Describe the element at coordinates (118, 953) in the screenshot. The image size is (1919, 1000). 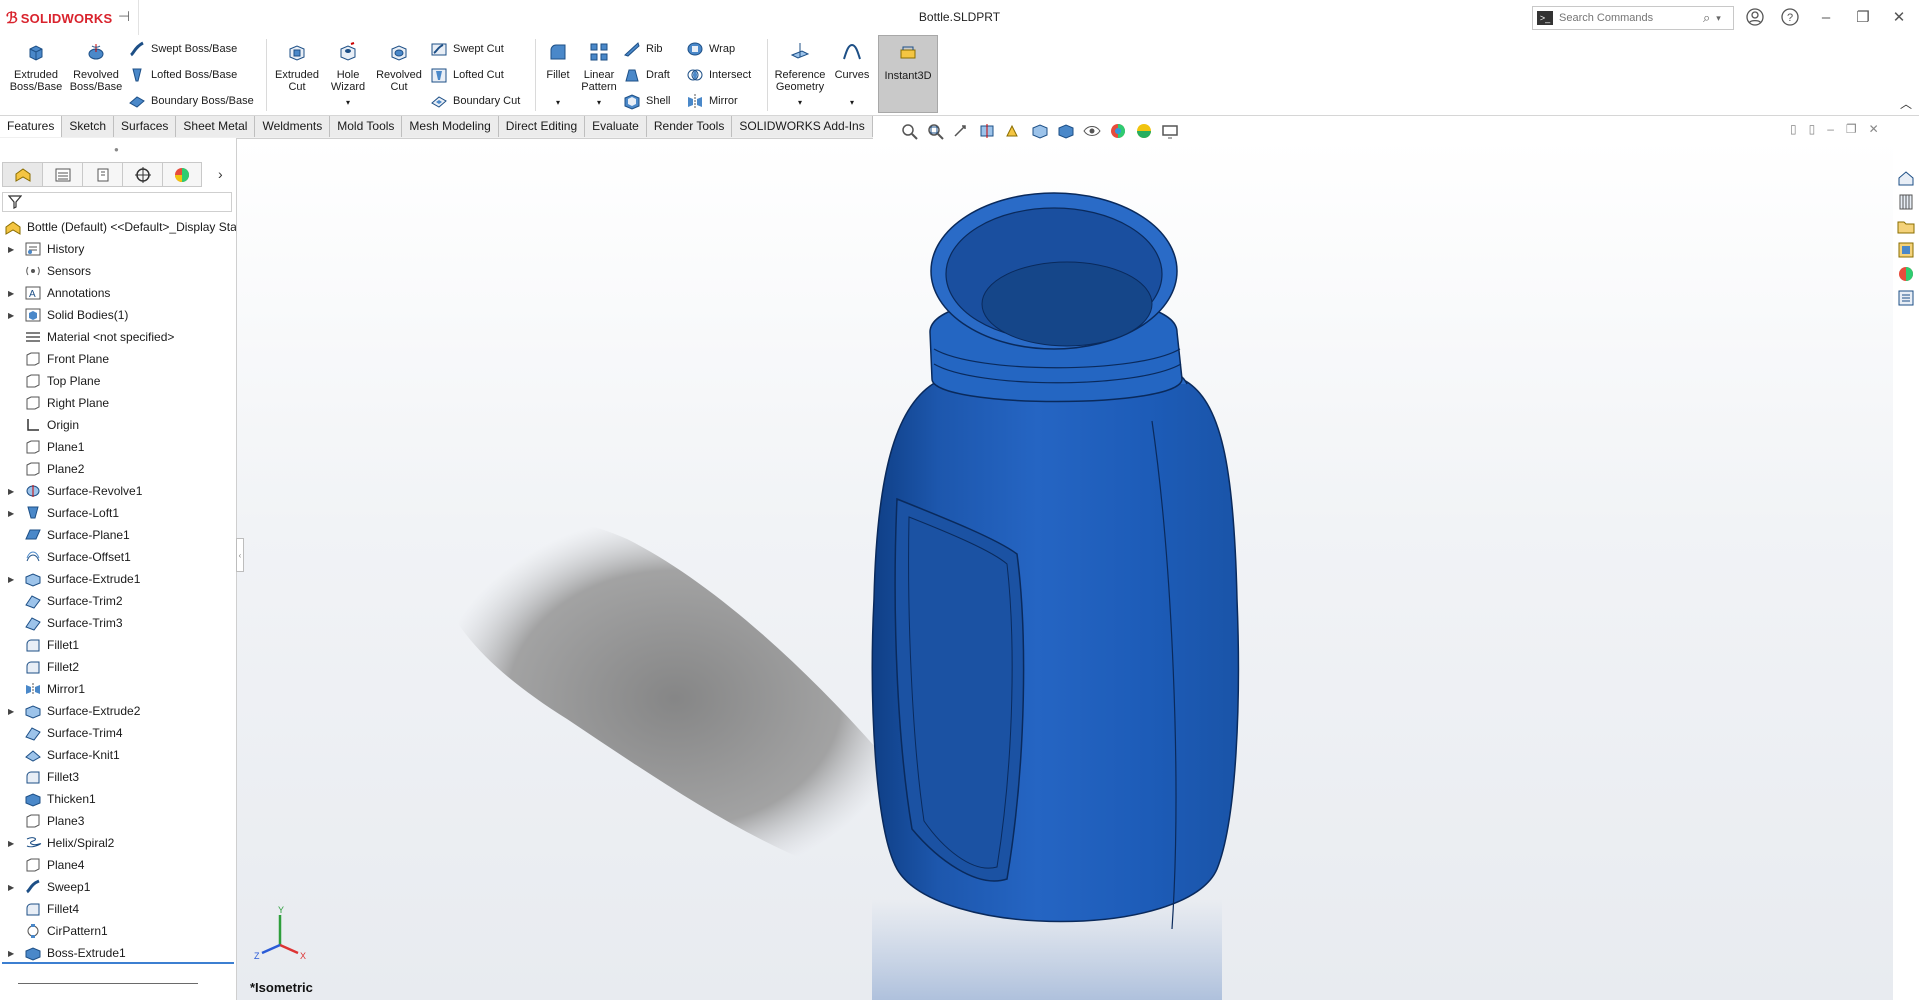
I see `tree-item-boss-extrude1: ▶ Boss-Extrude1` at that location.